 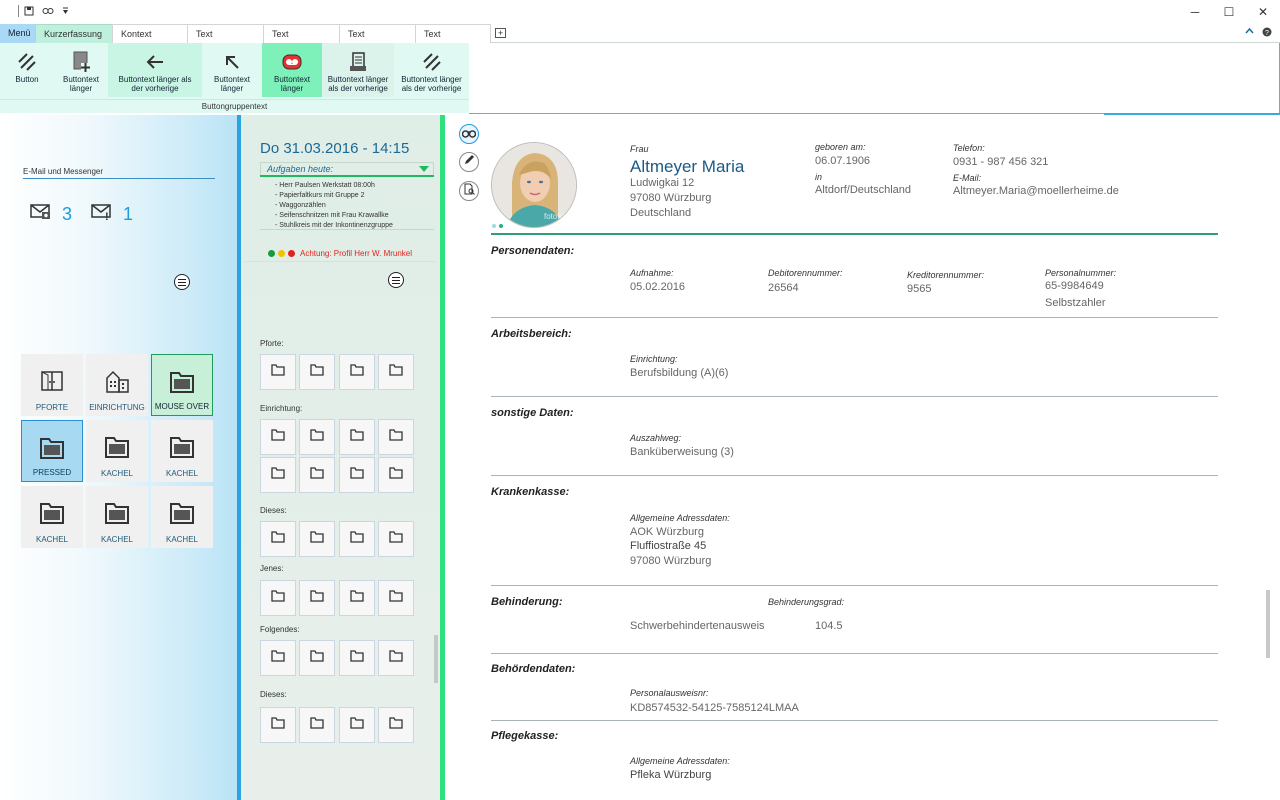 I want to click on edit-button, so click(x=469, y=162).